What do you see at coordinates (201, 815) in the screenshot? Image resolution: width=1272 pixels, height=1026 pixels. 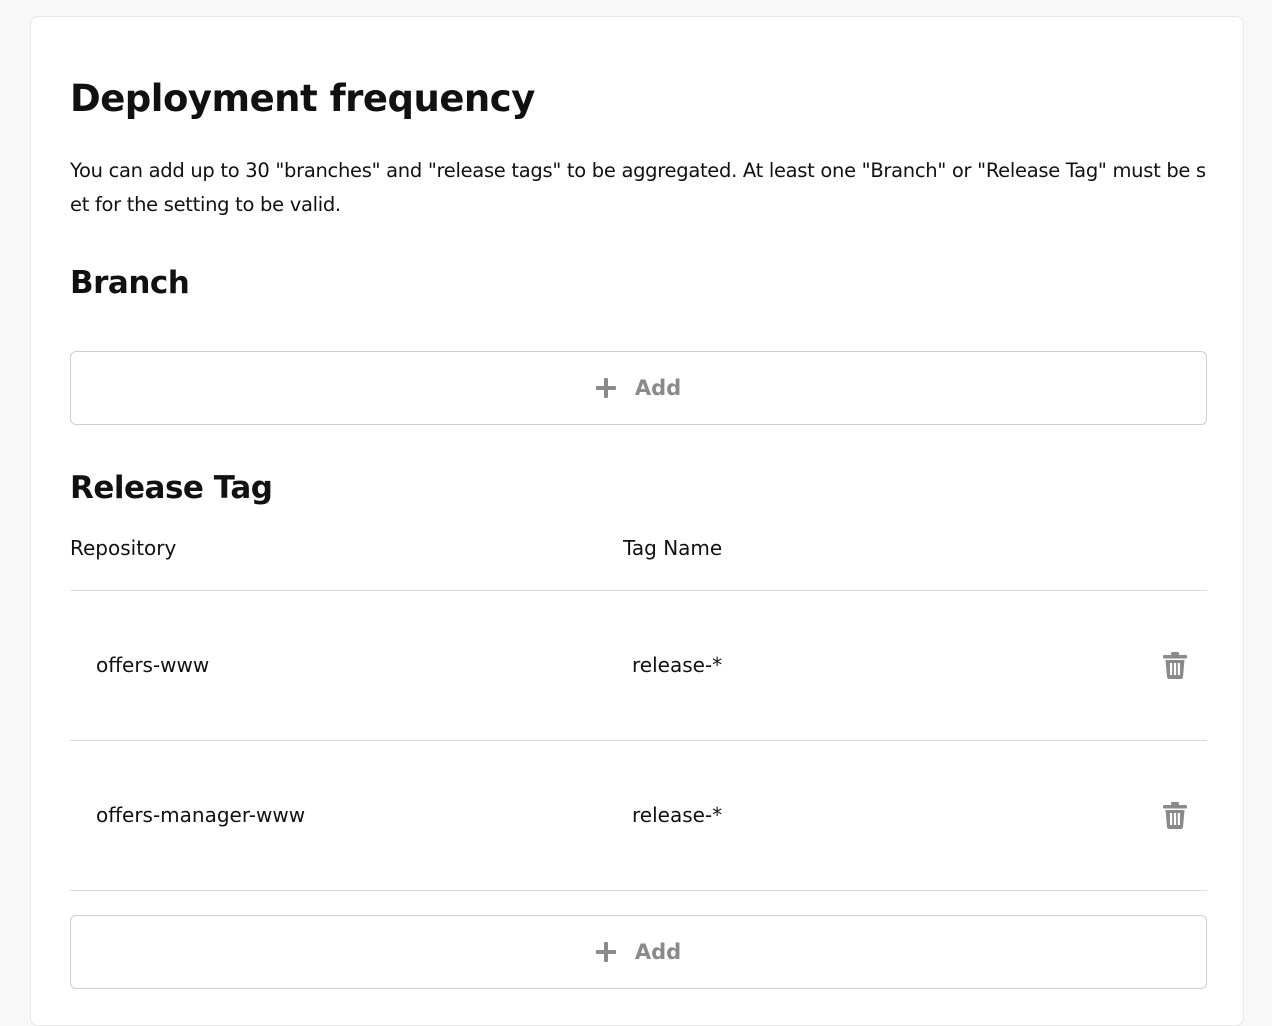 I see `repository-cell: offers-manager-www` at bounding box center [201, 815].